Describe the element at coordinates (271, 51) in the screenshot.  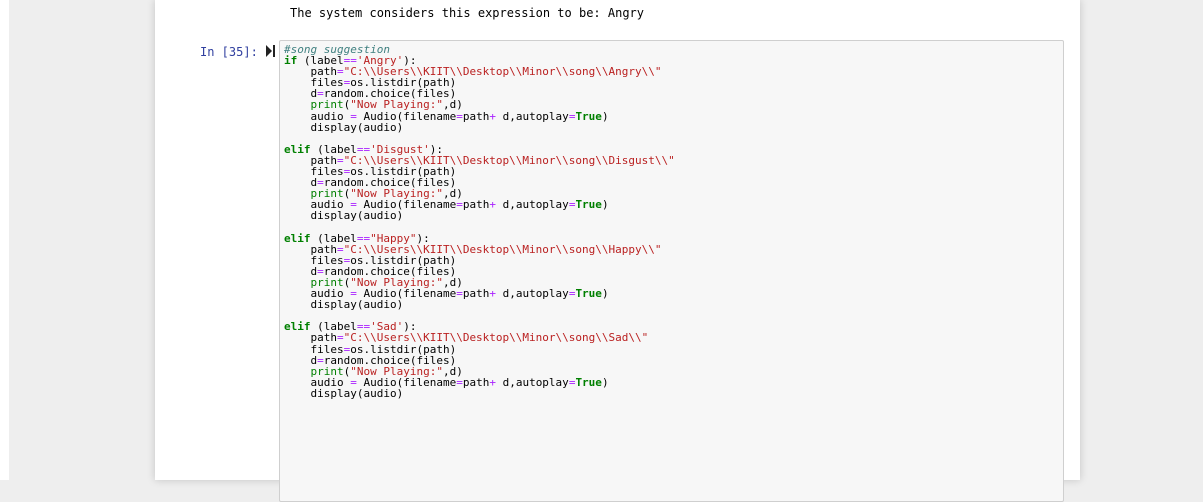
I see `run-step-icon` at that location.